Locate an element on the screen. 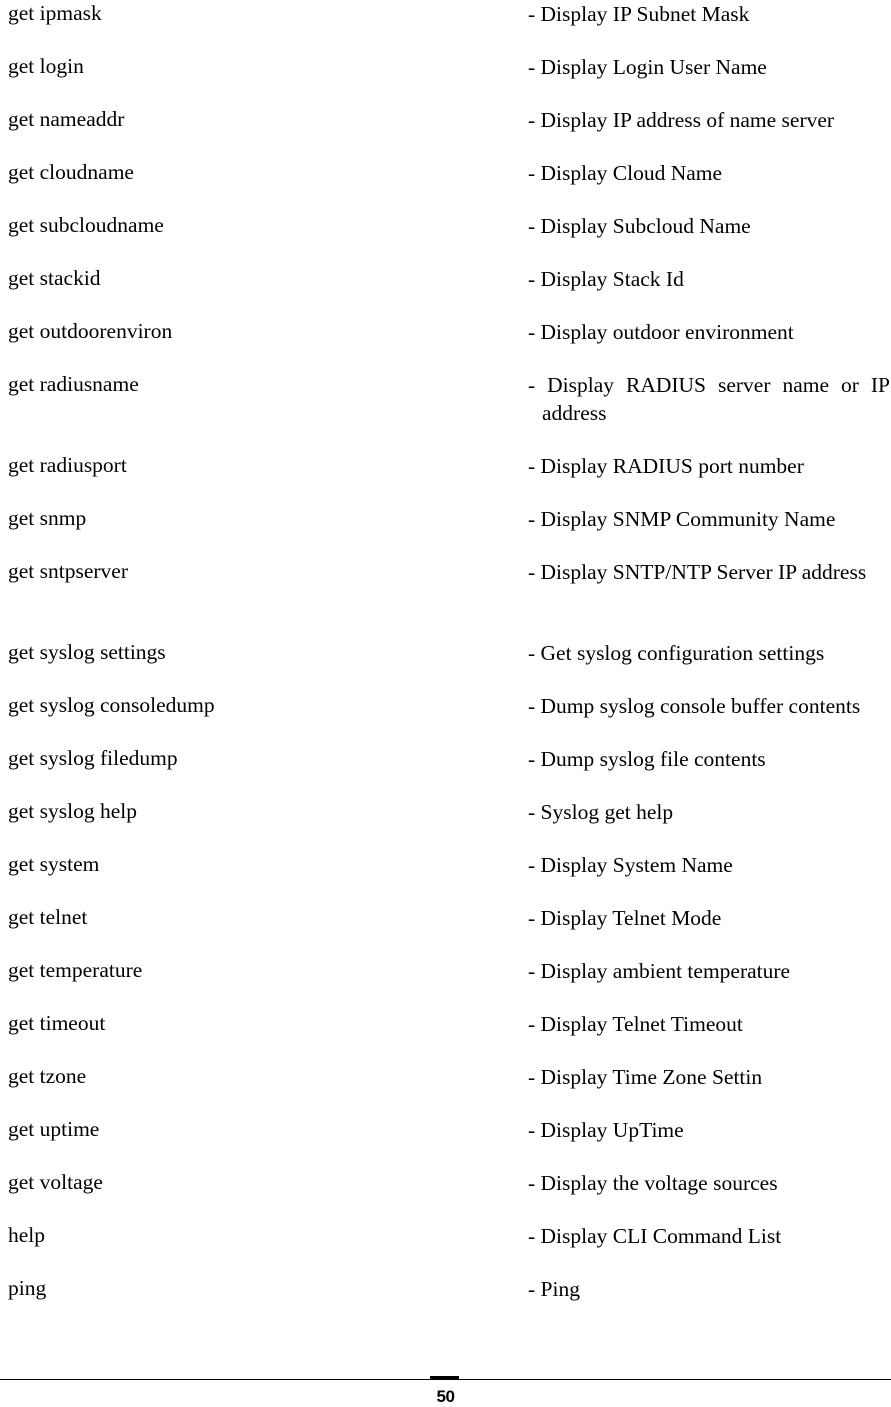 The height and width of the screenshot is (1407, 891). command-description: - Display Time Zone Settin is located at coordinates (709, 1077).